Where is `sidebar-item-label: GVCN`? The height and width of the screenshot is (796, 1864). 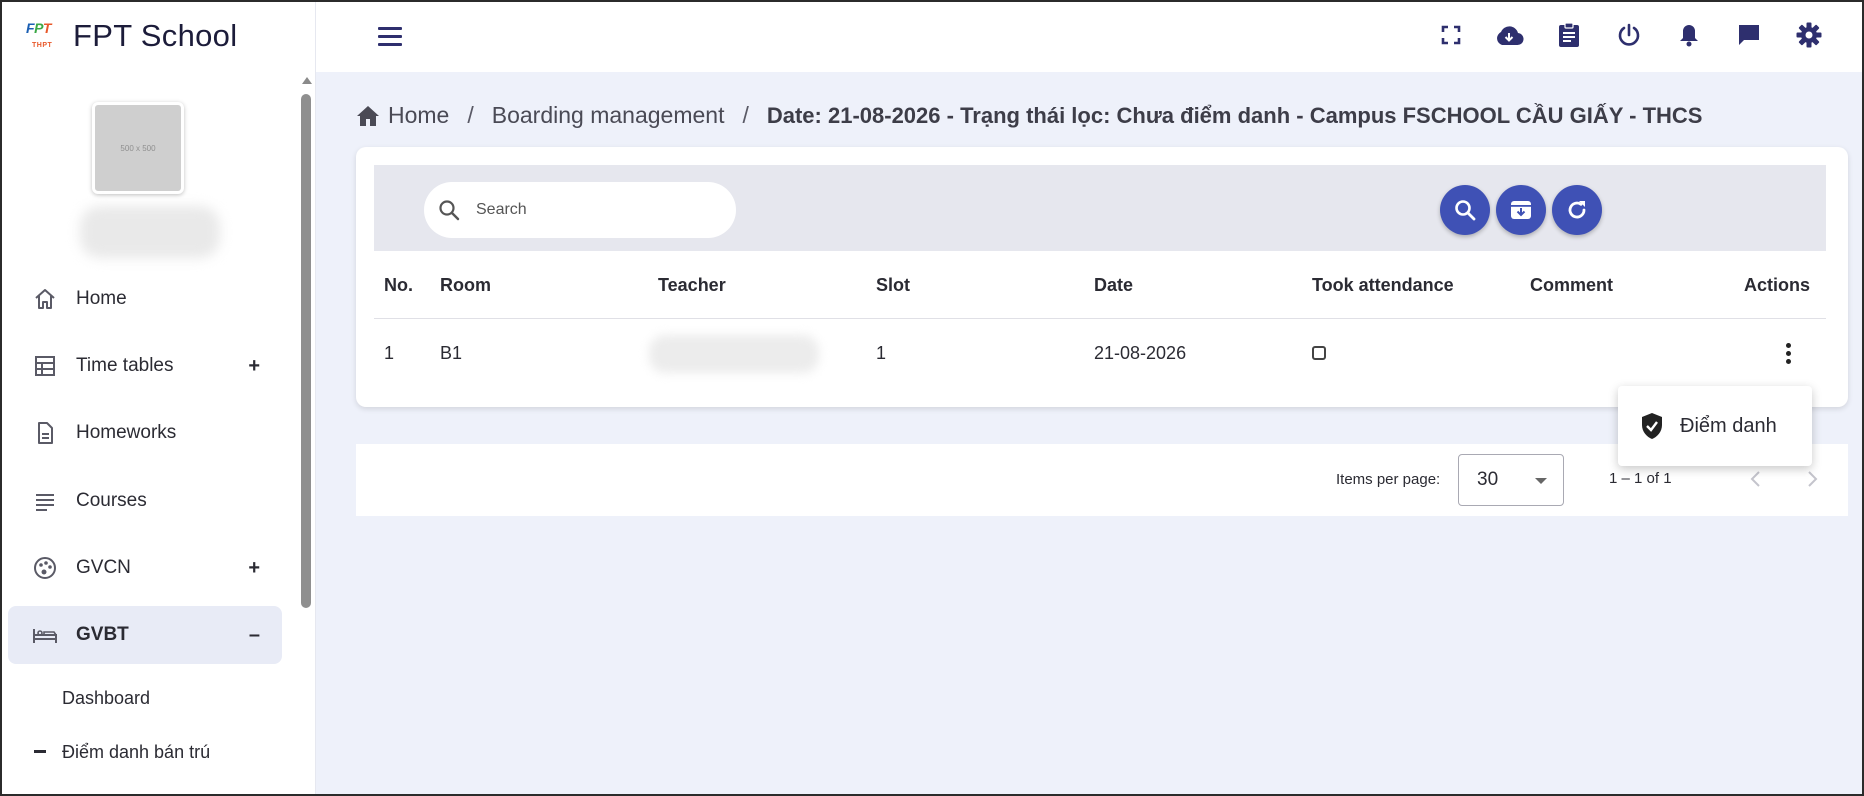
sidebar-item-label: GVCN is located at coordinates (103, 567).